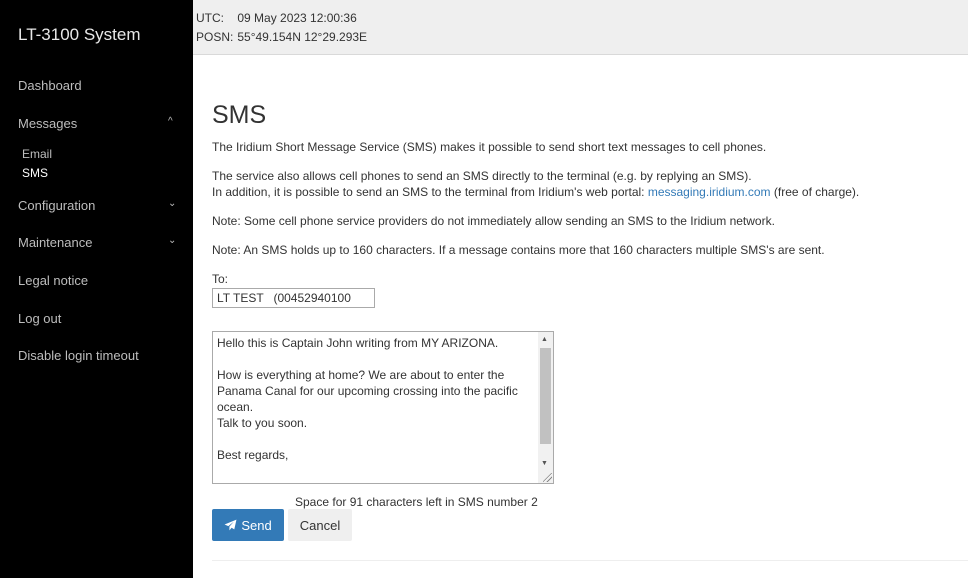  What do you see at coordinates (100, 123) in the screenshot?
I see `sidebar-item-messages: Messages ^` at bounding box center [100, 123].